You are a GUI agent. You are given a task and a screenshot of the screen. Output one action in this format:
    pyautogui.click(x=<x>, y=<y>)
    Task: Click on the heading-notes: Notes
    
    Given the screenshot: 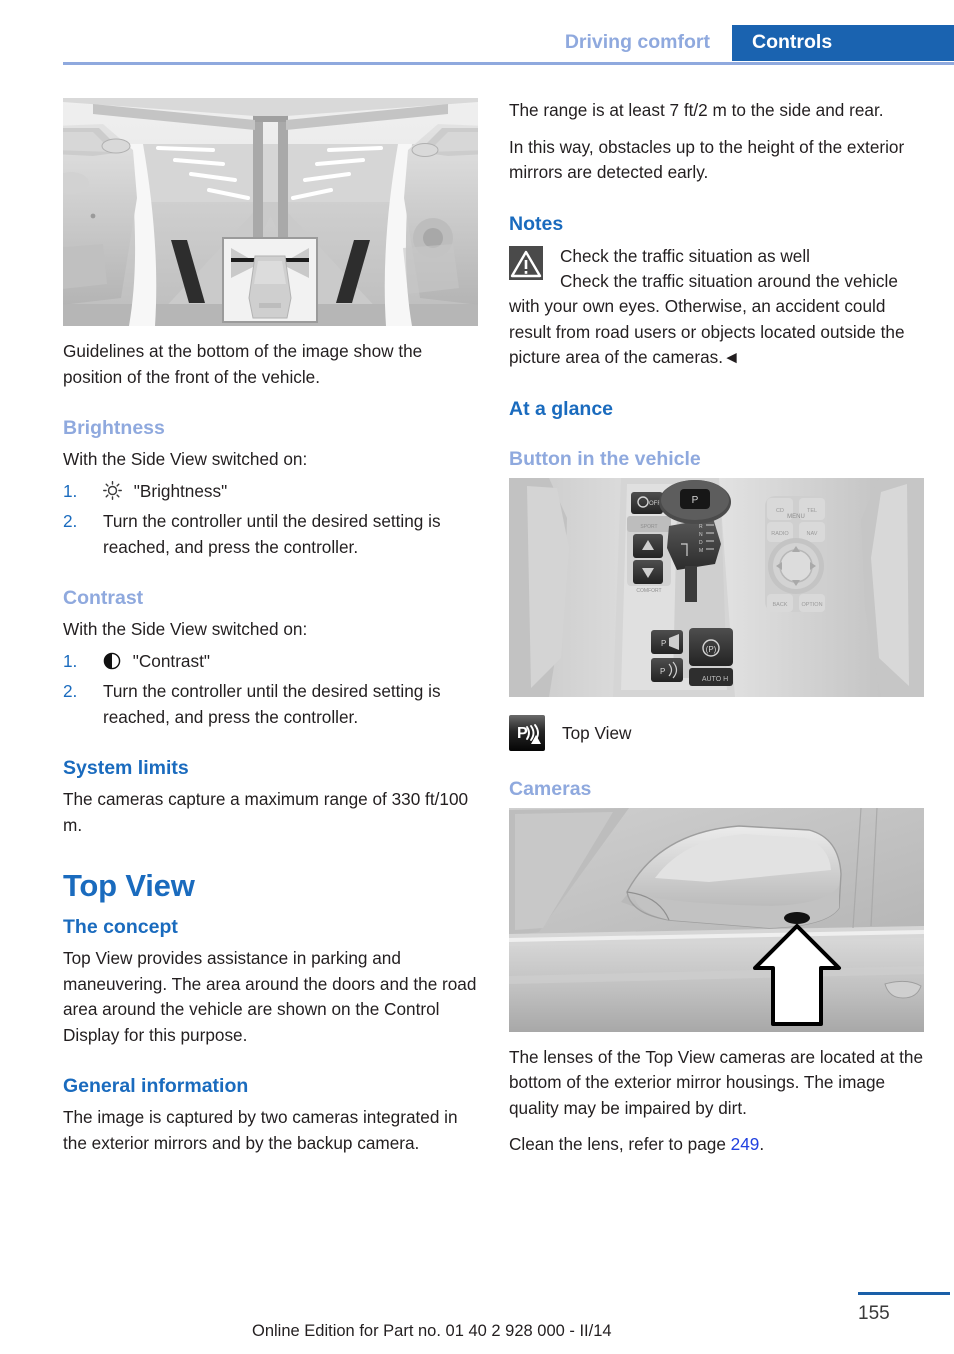 What is the action you would take?
    pyautogui.click(x=536, y=223)
    